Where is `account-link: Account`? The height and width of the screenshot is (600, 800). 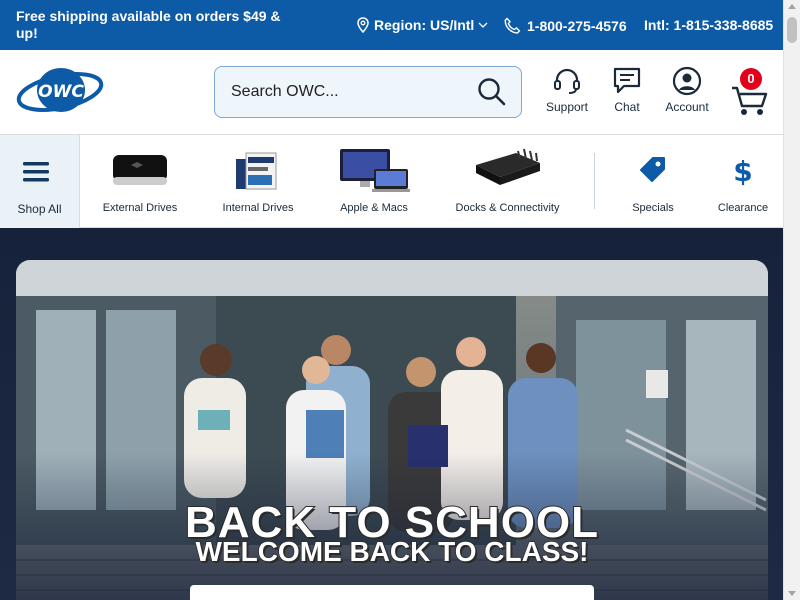 account-link: Account is located at coordinates (687, 90).